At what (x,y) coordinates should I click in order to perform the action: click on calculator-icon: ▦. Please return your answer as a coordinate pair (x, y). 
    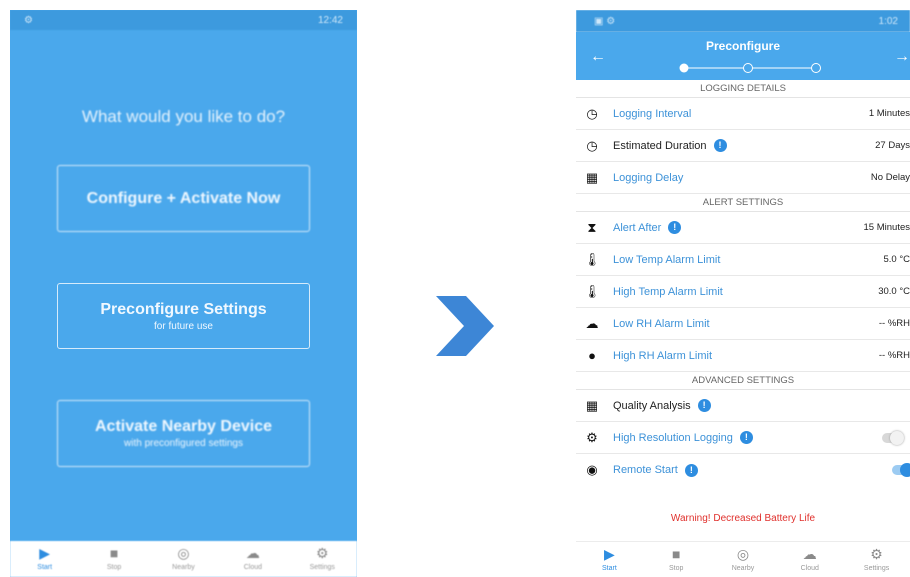
    Looking at the image, I should click on (592, 405).